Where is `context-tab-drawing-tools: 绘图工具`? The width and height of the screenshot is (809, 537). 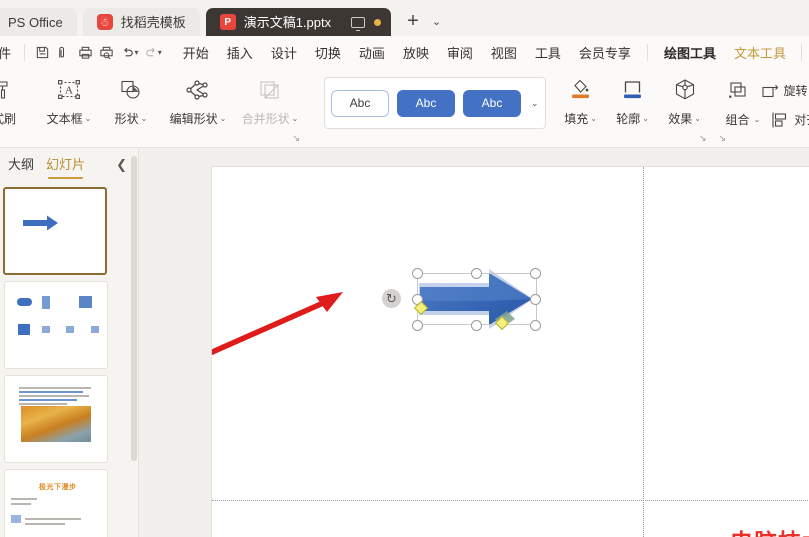
context-tab-drawing-tools: 绘图工具 is located at coordinates (690, 52).